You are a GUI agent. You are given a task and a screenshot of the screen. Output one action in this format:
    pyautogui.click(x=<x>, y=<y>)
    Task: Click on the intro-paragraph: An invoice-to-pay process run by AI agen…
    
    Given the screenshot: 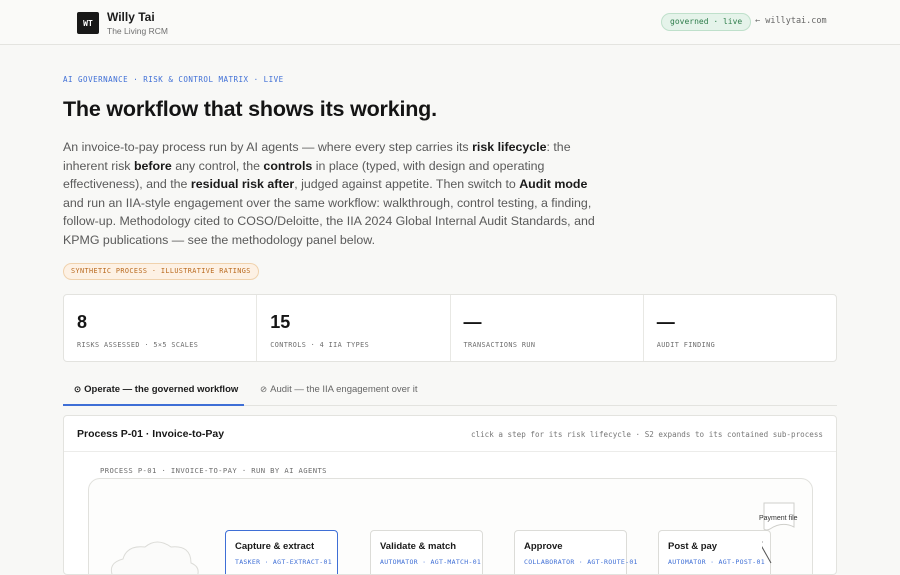 What is the action you would take?
    pyautogui.click(x=333, y=194)
    